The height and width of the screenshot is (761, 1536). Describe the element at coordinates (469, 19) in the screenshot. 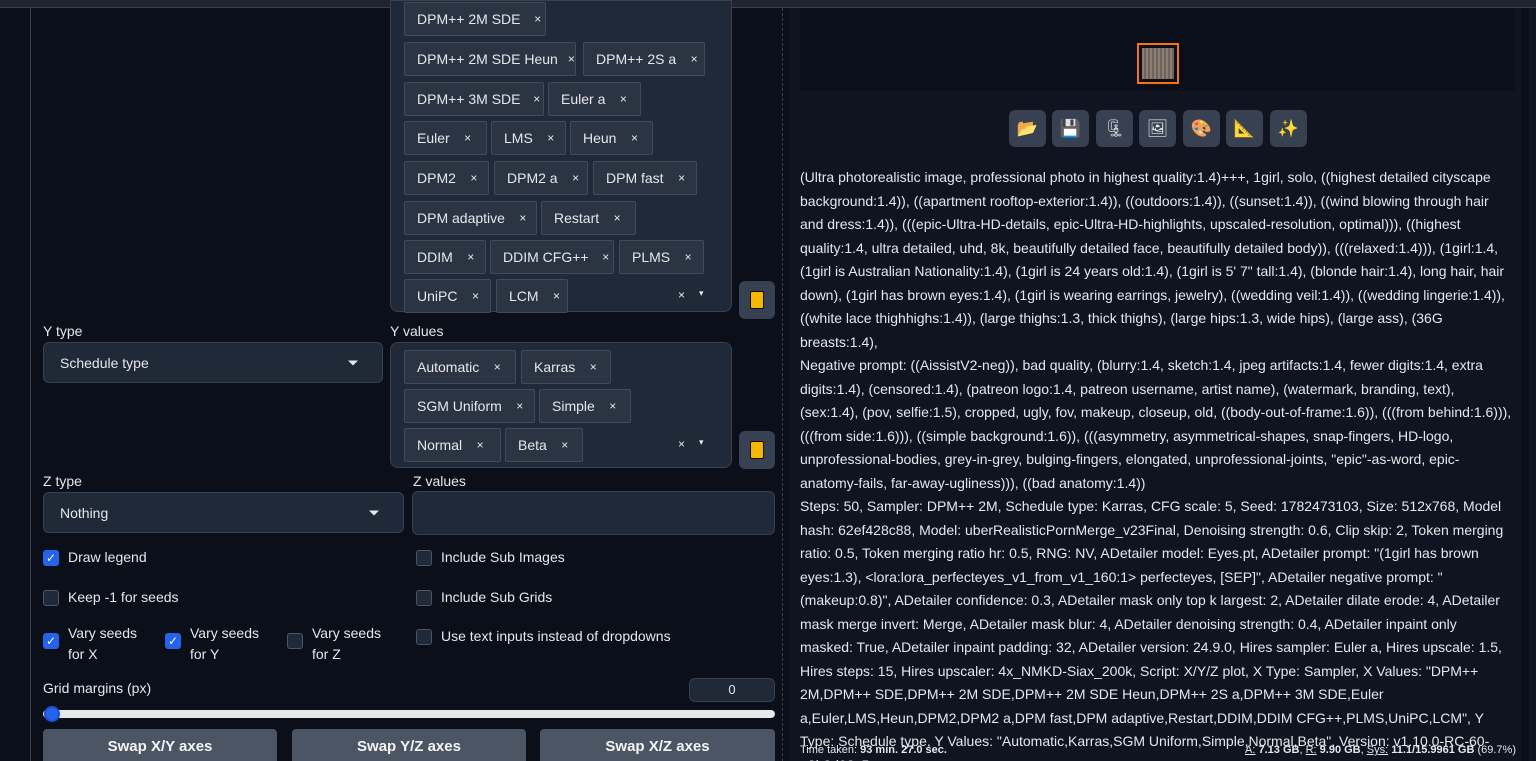

I see `sampler-chip-label: DPM++ 2M SDE` at that location.